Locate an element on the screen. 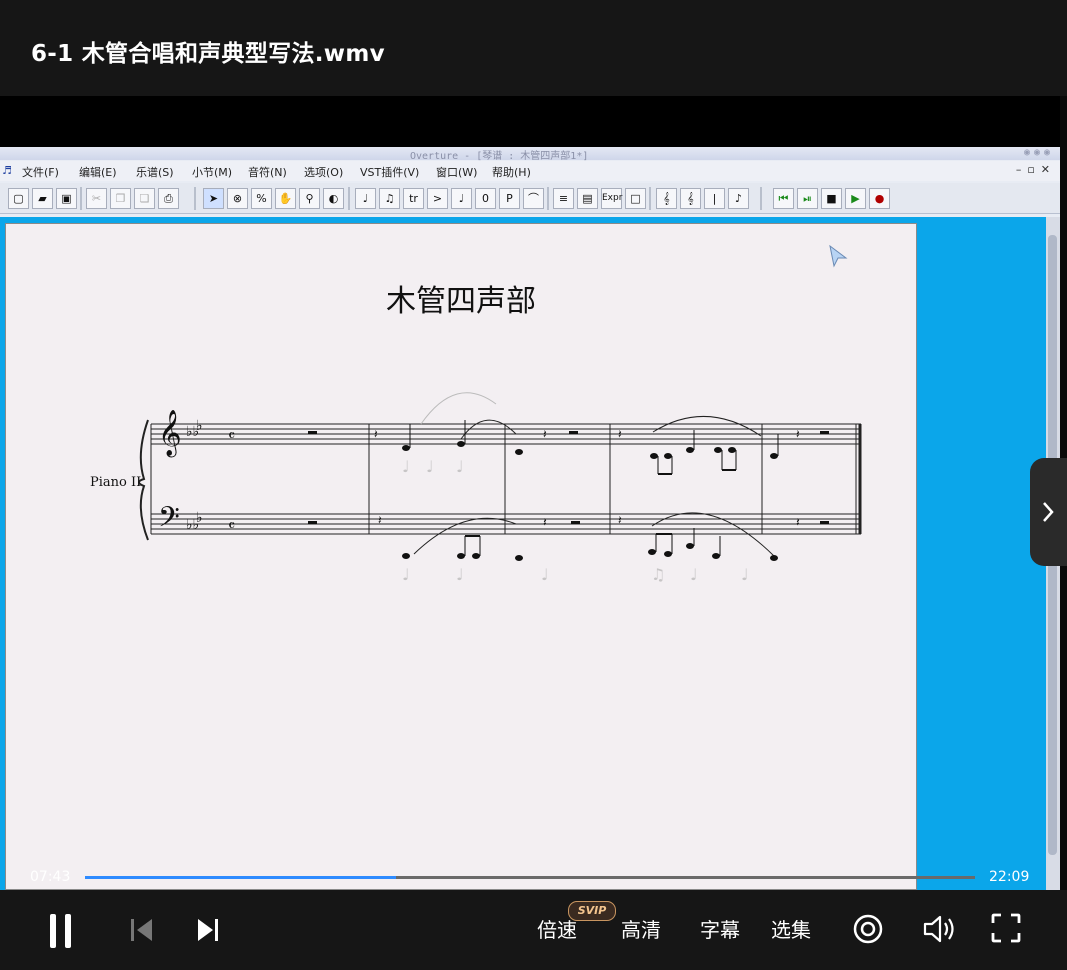 Image resolution: width=1067 pixels, height=970 pixels. app-titlebar: Overture - [琴谱 : 木管四声部1*] ◉◉◉ is located at coordinates (530, 154).